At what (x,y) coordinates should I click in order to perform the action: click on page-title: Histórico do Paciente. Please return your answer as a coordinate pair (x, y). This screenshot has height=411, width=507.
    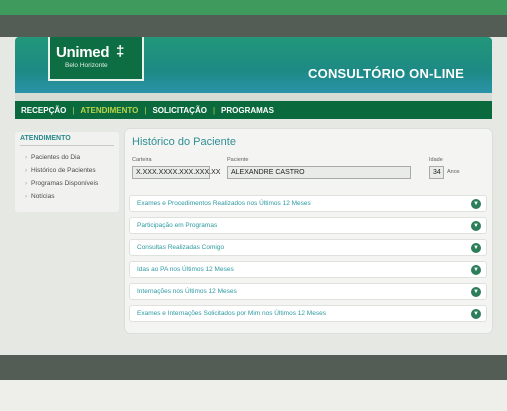
    Looking at the image, I should click on (184, 142).